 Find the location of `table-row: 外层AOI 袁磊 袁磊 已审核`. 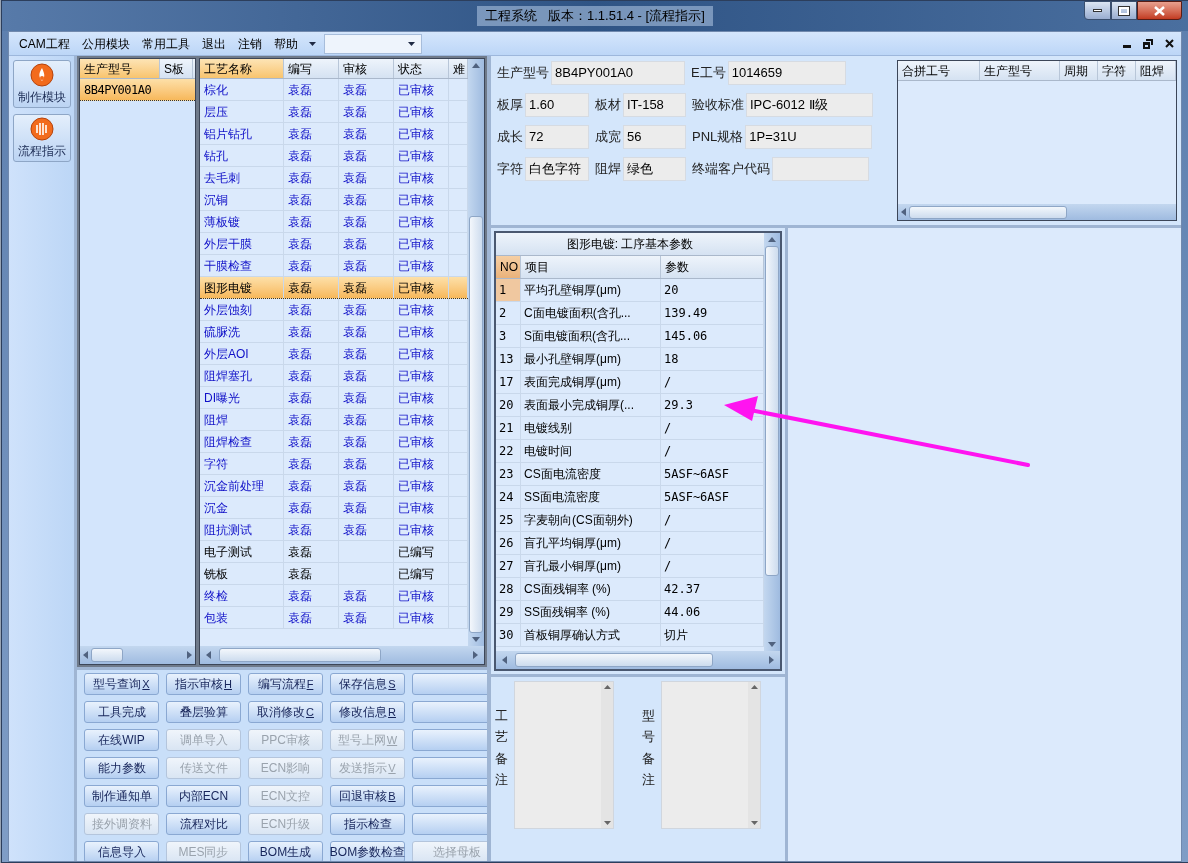

table-row: 外层AOI 袁磊 袁磊 已审核 is located at coordinates (334, 354).